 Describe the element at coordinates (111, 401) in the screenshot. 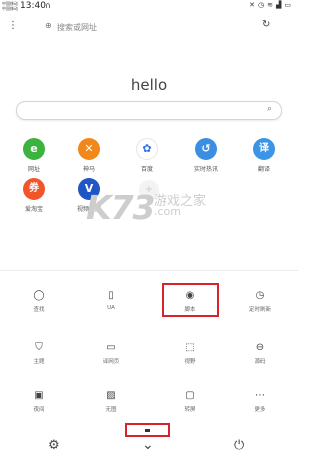

I see `menu-no-image: ▨ 无图` at that location.